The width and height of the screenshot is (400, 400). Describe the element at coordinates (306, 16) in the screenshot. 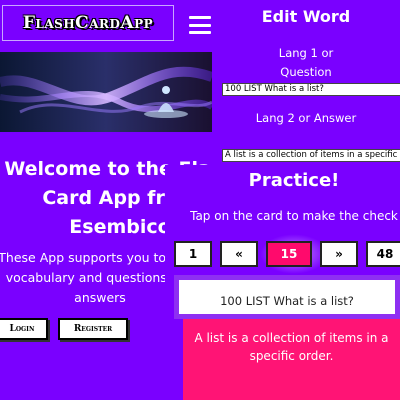

I see `edit-title: Edit Word` at that location.